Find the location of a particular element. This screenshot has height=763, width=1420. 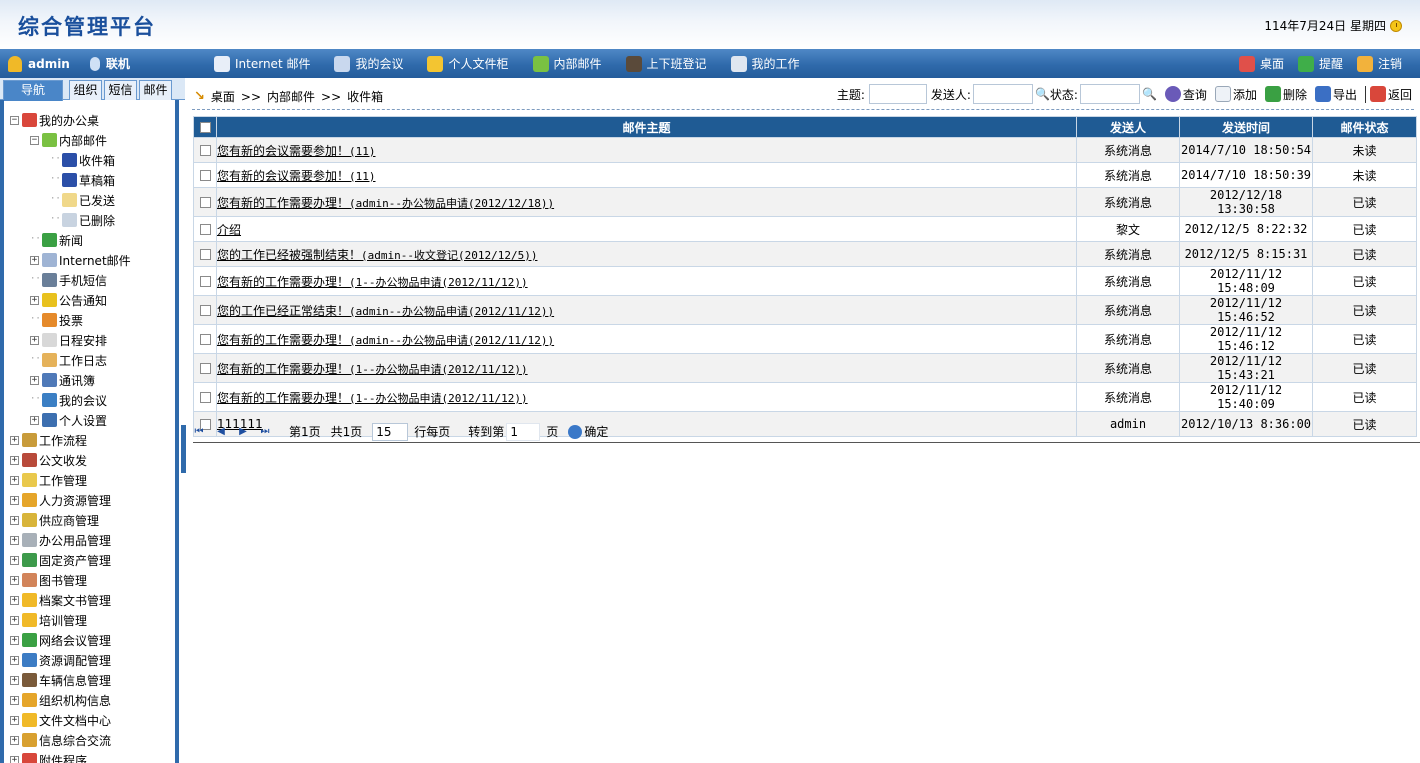

tree-item: + 个人设置 is located at coordinates (68, 420).